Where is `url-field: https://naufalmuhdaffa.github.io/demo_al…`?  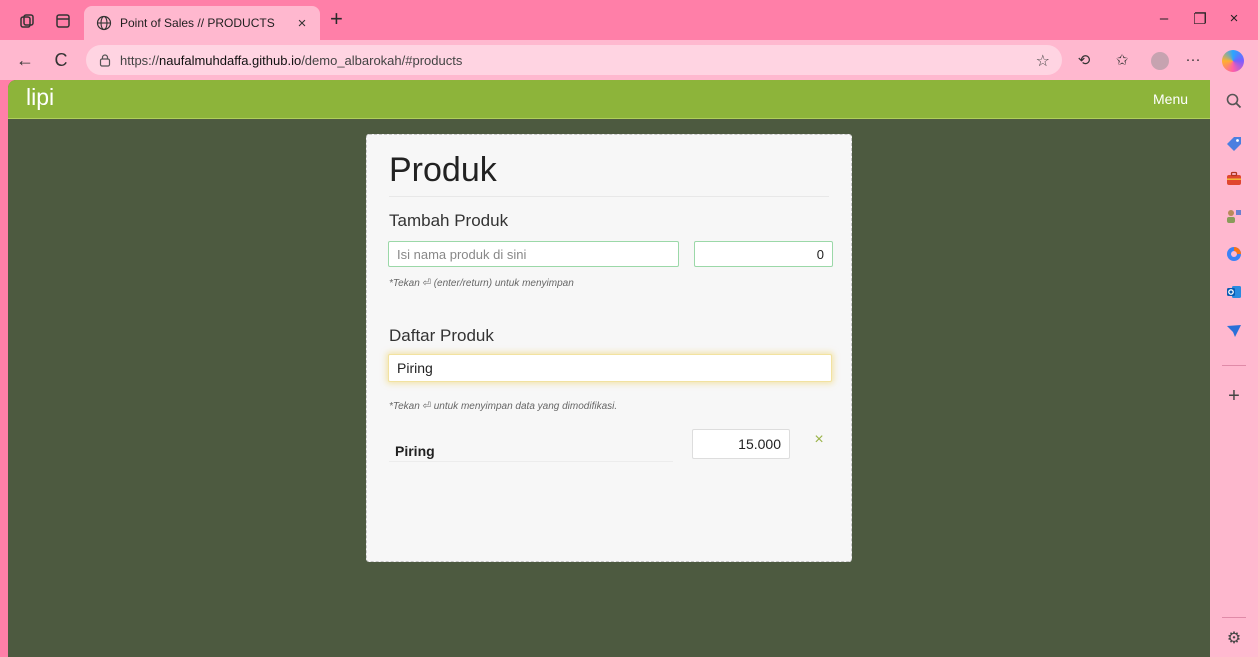 url-field: https://naufalmuhdaffa.github.io/demo_al… is located at coordinates (574, 60).